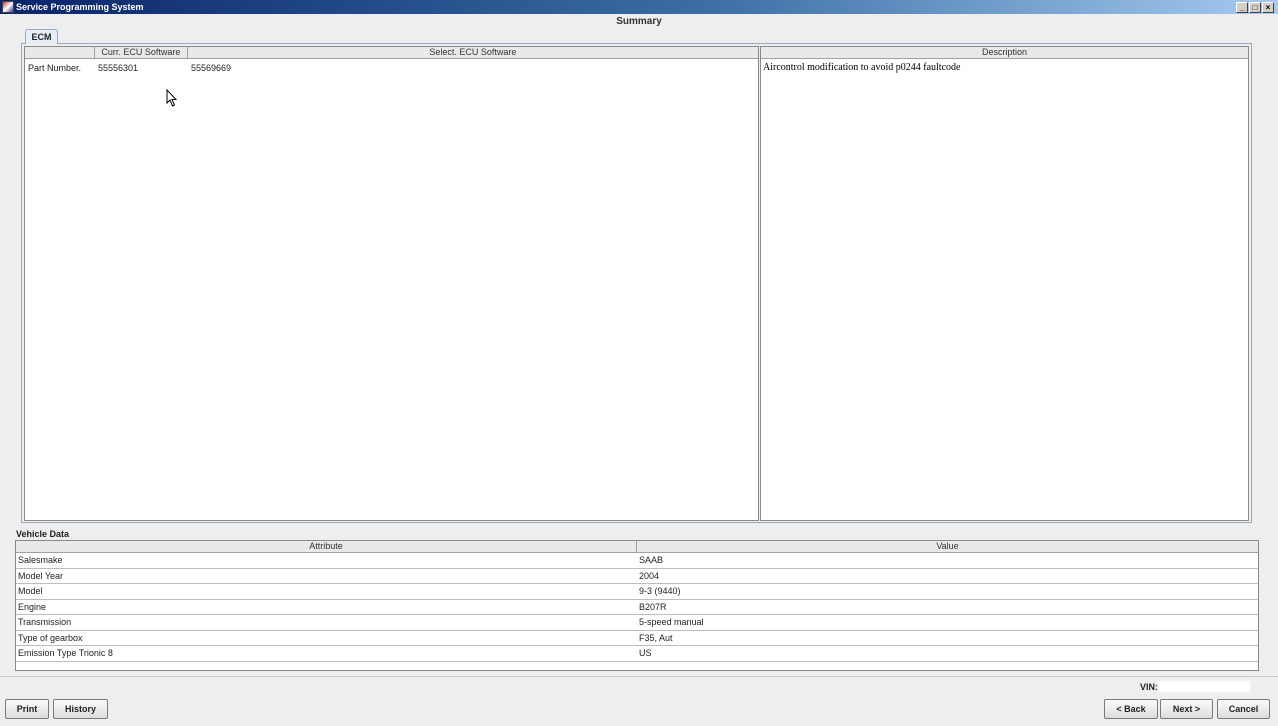 The height and width of the screenshot is (726, 1278). Describe the element at coordinates (8, 7) in the screenshot. I see `app-icon` at that location.